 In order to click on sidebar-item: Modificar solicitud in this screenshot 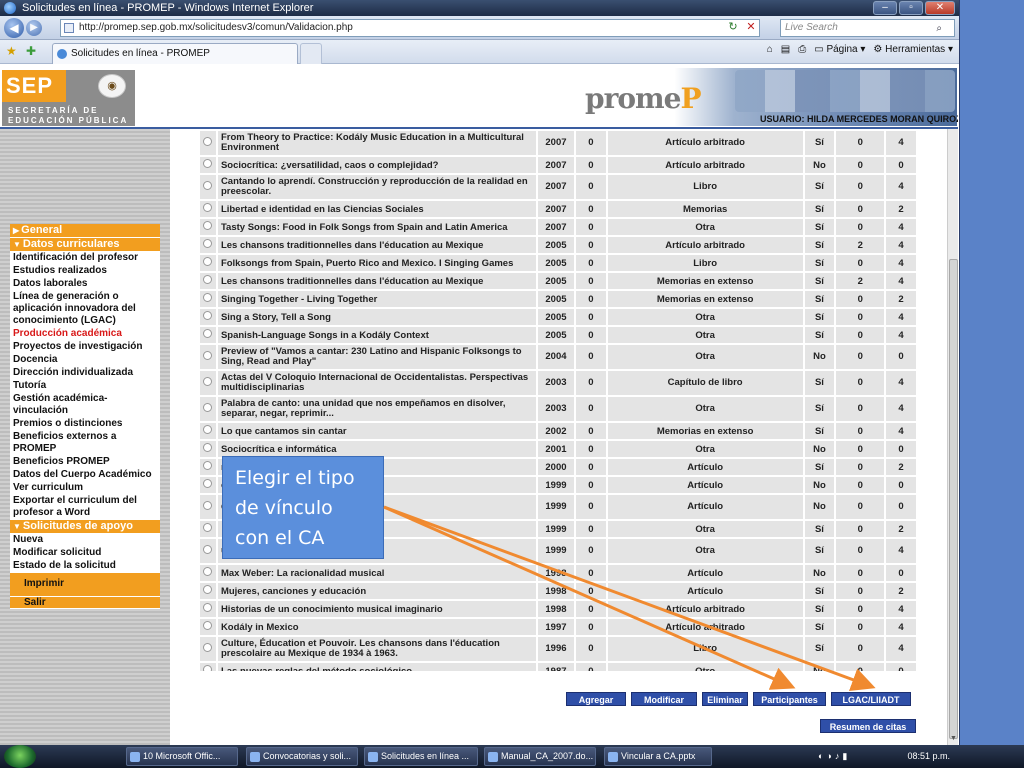, I will do `click(85, 553)`.